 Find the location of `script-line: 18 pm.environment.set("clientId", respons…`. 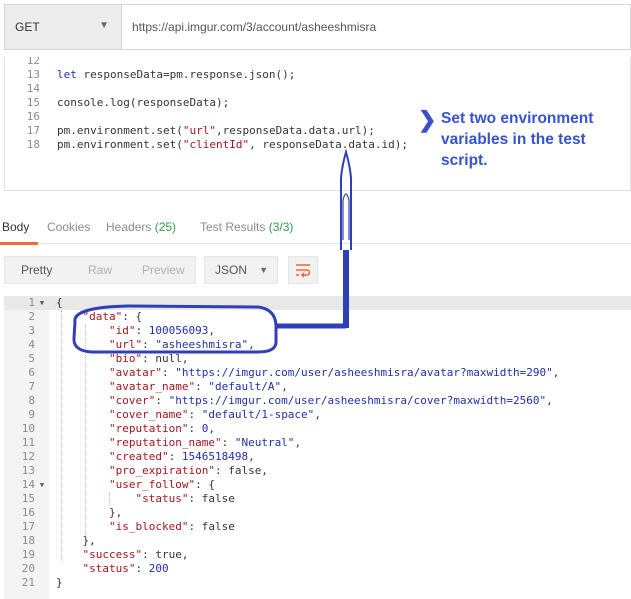

script-line: 18 pm.environment.set("clientId", respons… is located at coordinates (206, 145).